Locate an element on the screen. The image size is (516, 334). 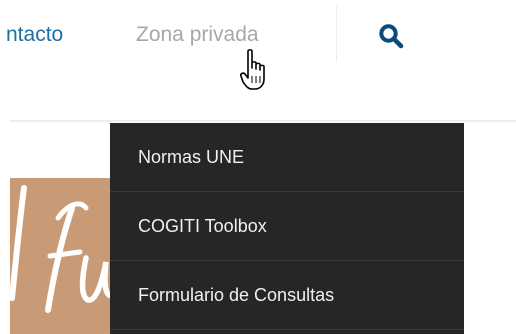
dropdown-item-formulario-consultas: Formulario de Consultas is located at coordinates (287, 295).